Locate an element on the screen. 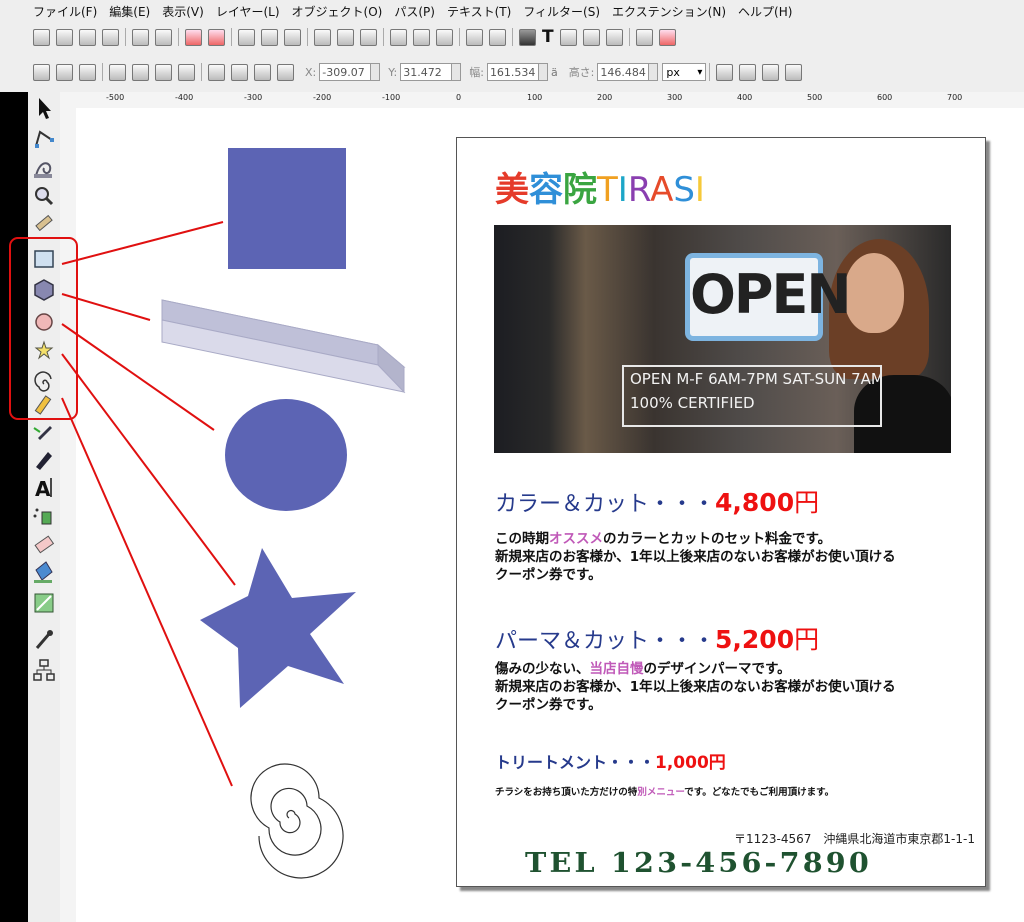 This screenshot has width=1024, height=922. scale-corners-icon is located at coordinates (748, 72).